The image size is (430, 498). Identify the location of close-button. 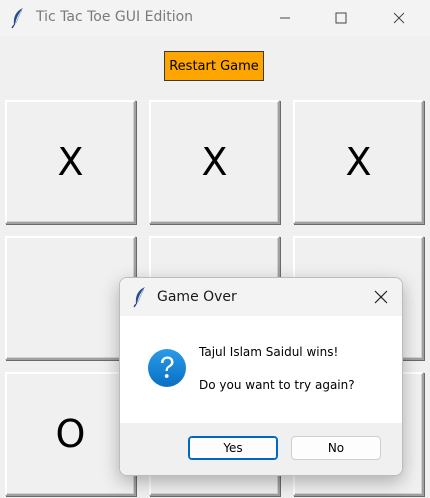
(399, 18).